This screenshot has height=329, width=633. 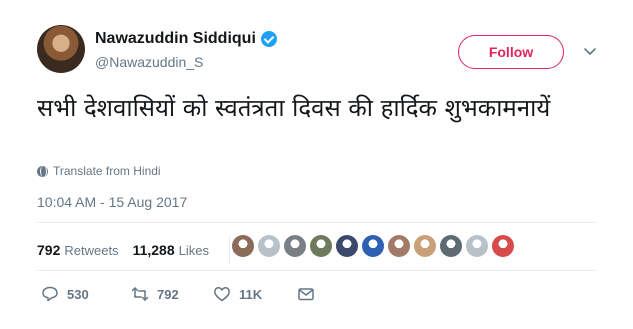 What do you see at coordinates (50, 294) in the screenshot?
I see `reply-icon` at bounding box center [50, 294].